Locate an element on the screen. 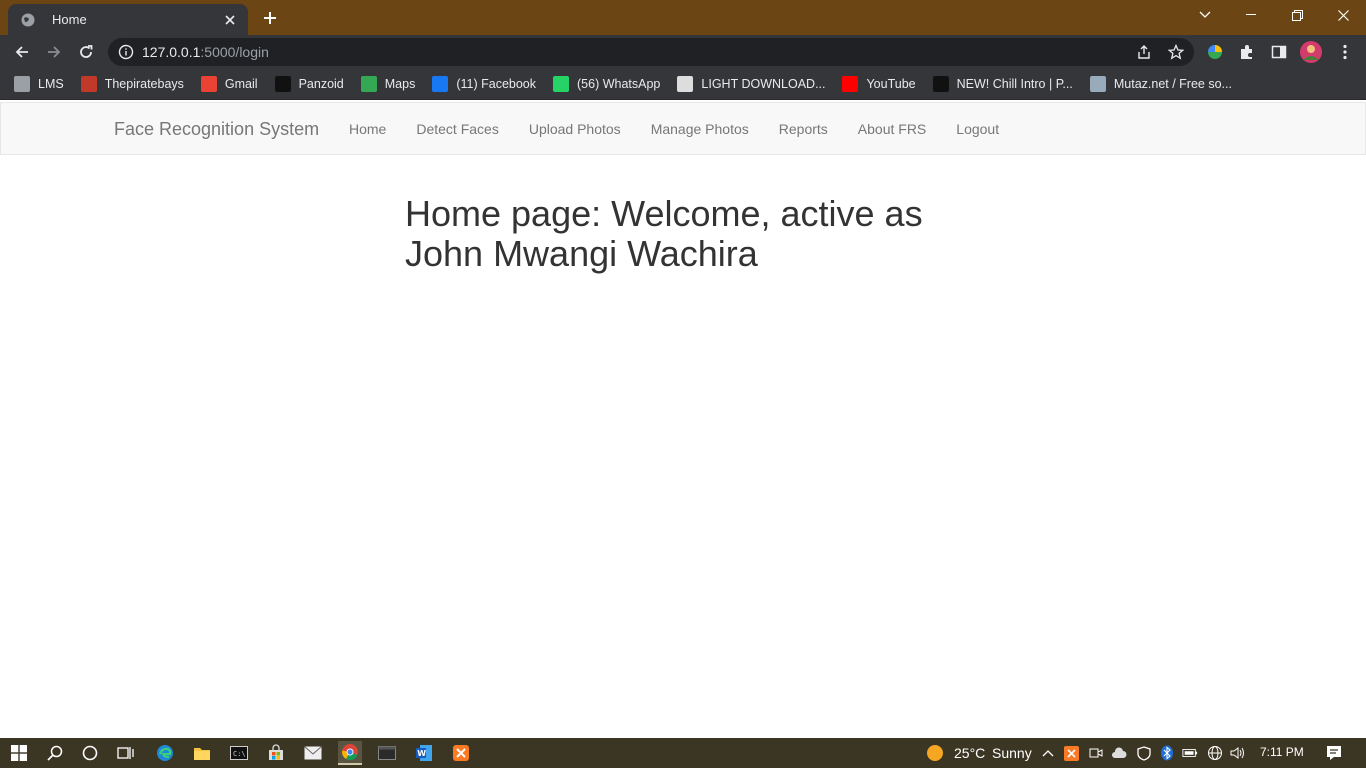 This screenshot has width=1366, height=768. nav-link-logout: Logout is located at coordinates (977, 129).